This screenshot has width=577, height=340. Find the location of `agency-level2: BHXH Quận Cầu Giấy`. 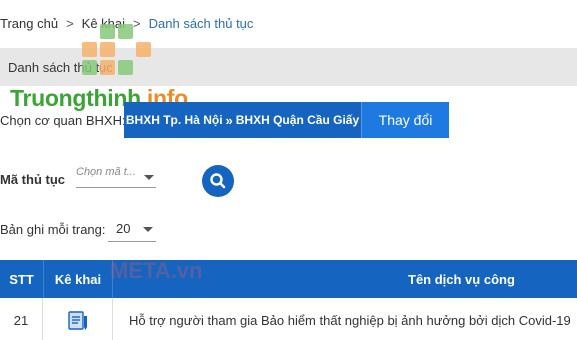

agency-level2: BHXH Quận Cầu Giấy is located at coordinates (297, 120).